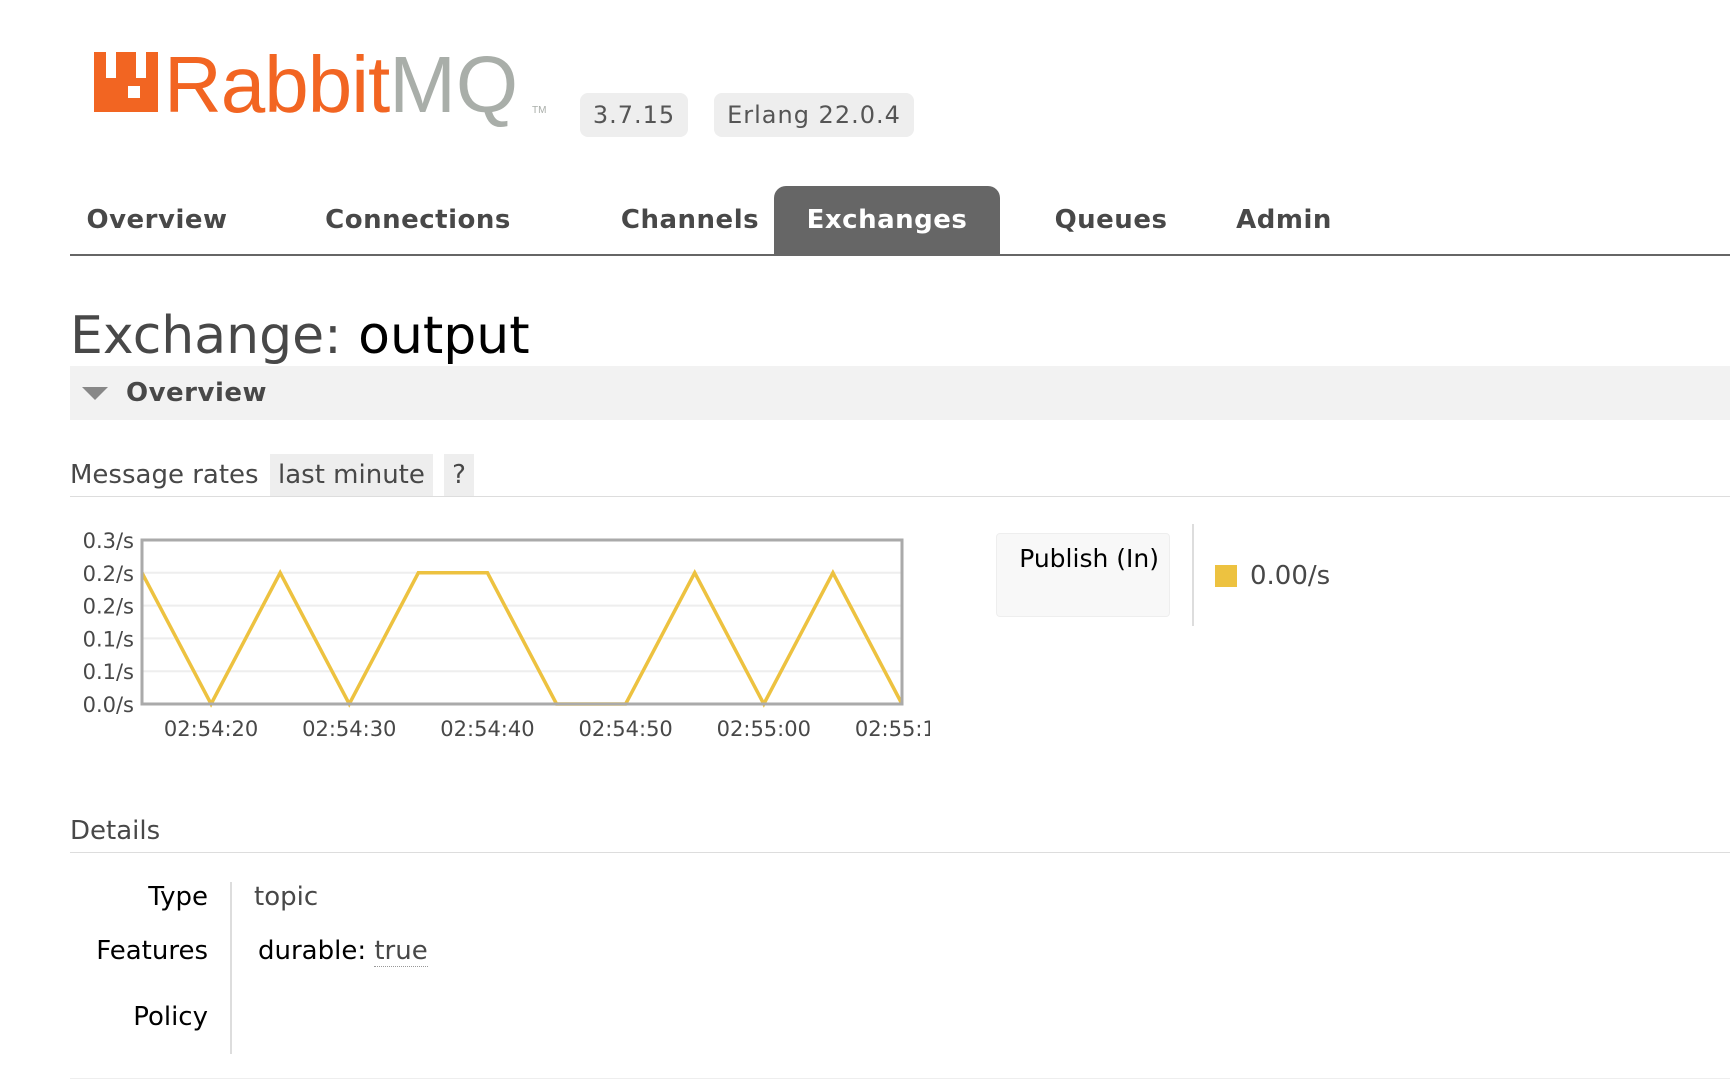 This screenshot has height=1082, width=1730. I want to click on x-tick-label: 02:54:40, so click(487, 729).